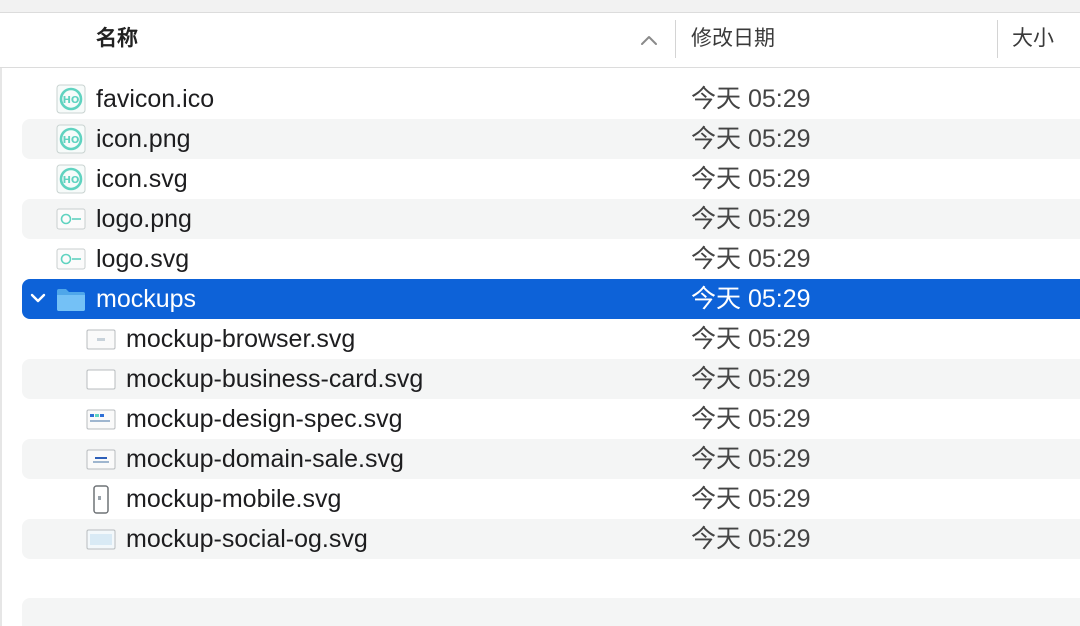  What do you see at coordinates (101, 419) in the screenshot?
I see `spec-doc-icon` at bounding box center [101, 419].